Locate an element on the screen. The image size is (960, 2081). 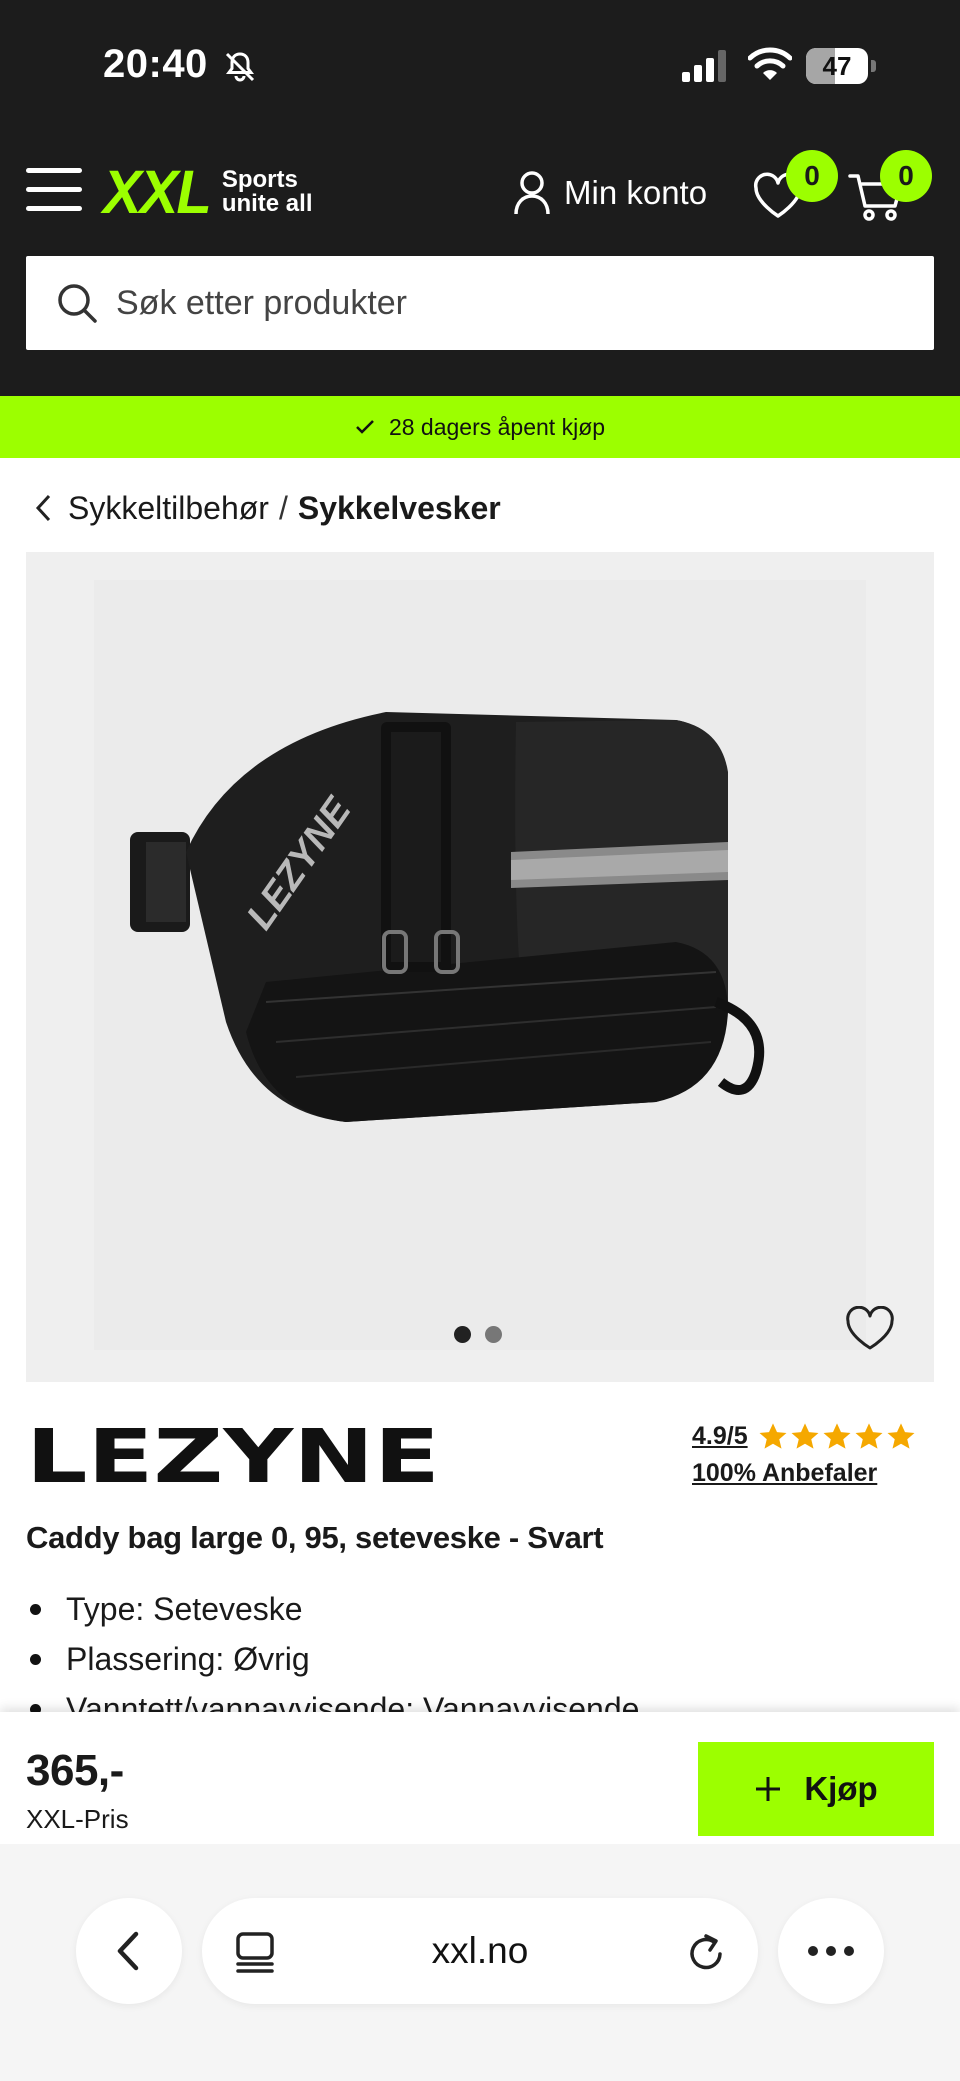
address-bar: xxl.no is located at coordinates (480, 1951).